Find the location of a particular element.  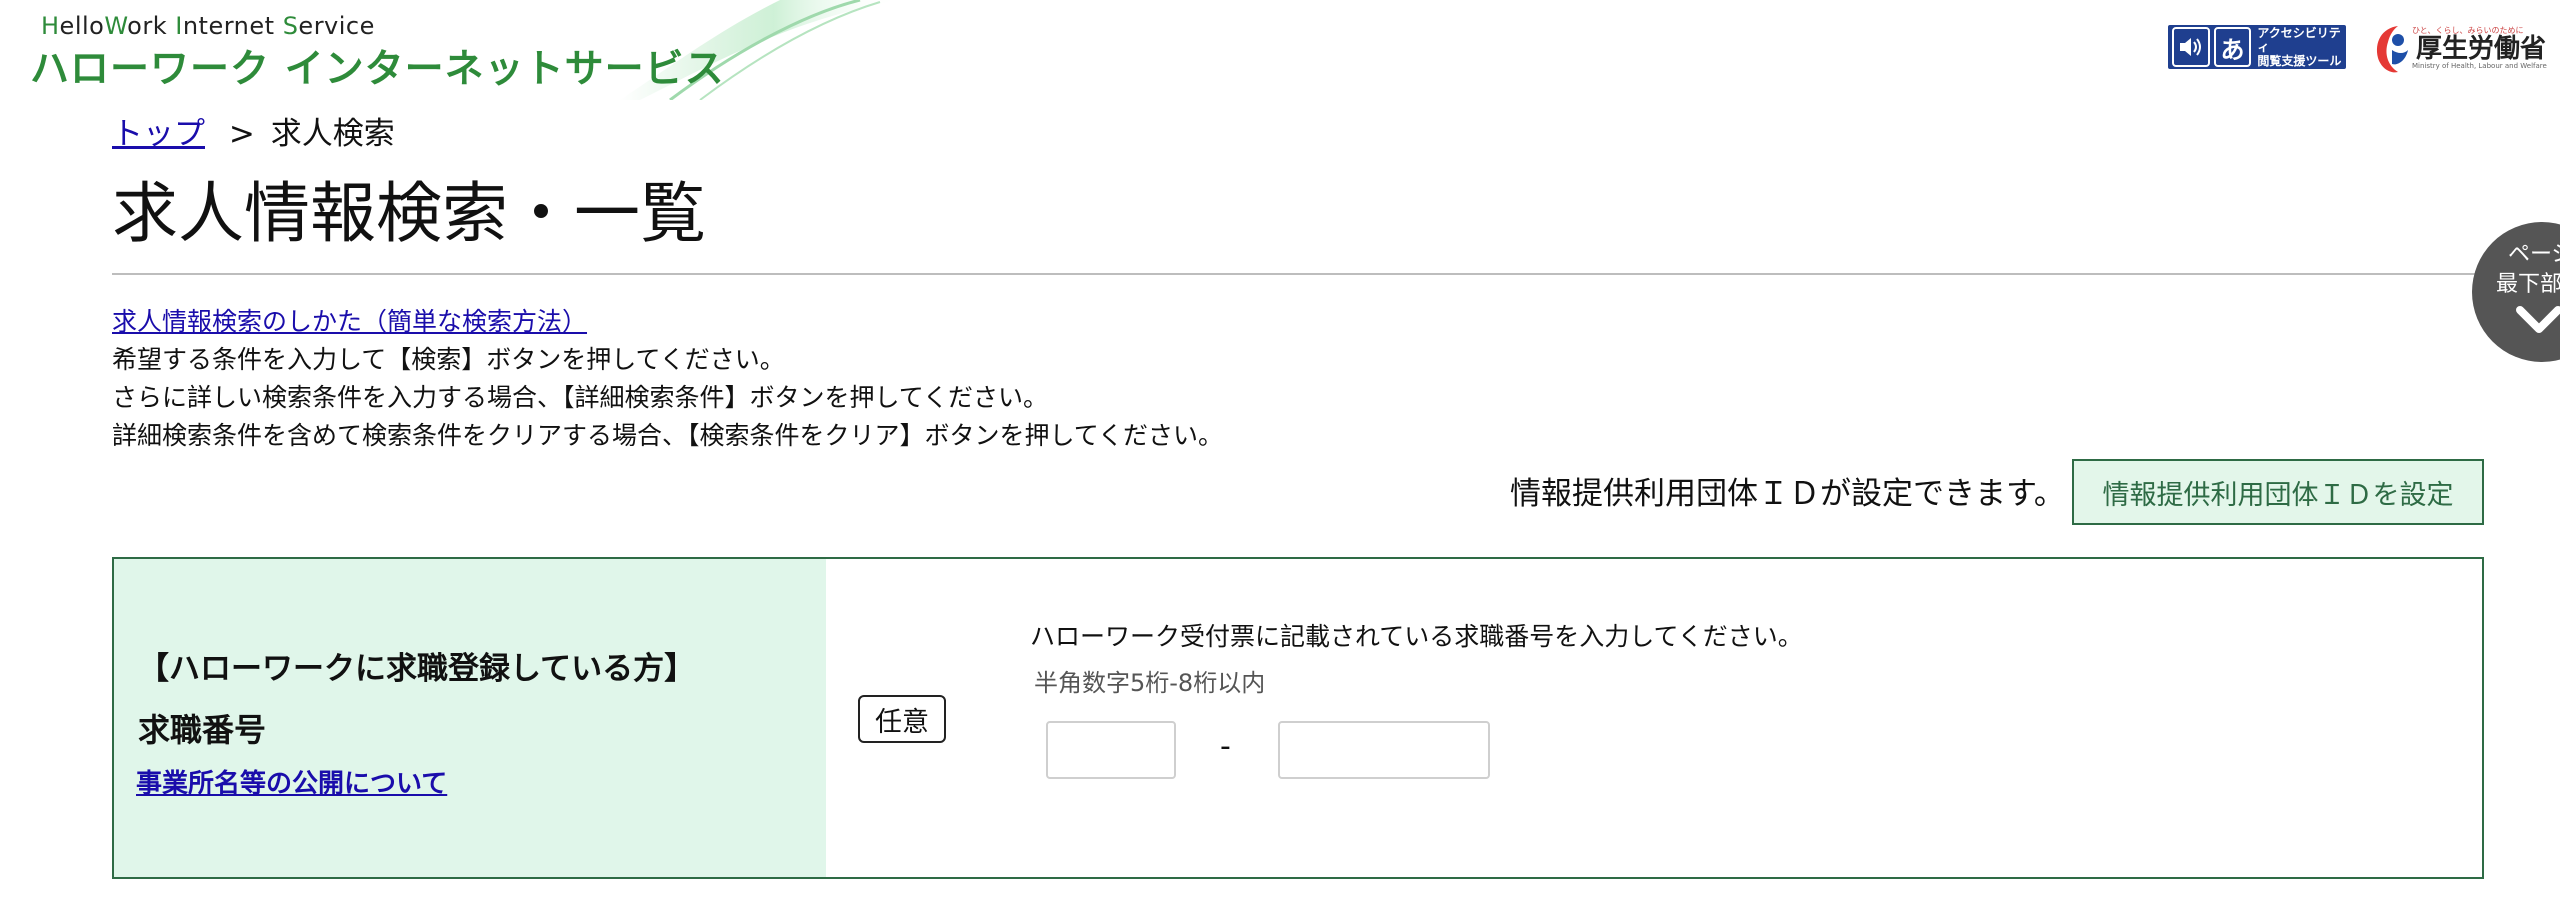

set-org-id-button: 情報提供利用団体ＩＤを設定 is located at coordinates (2278, 492).